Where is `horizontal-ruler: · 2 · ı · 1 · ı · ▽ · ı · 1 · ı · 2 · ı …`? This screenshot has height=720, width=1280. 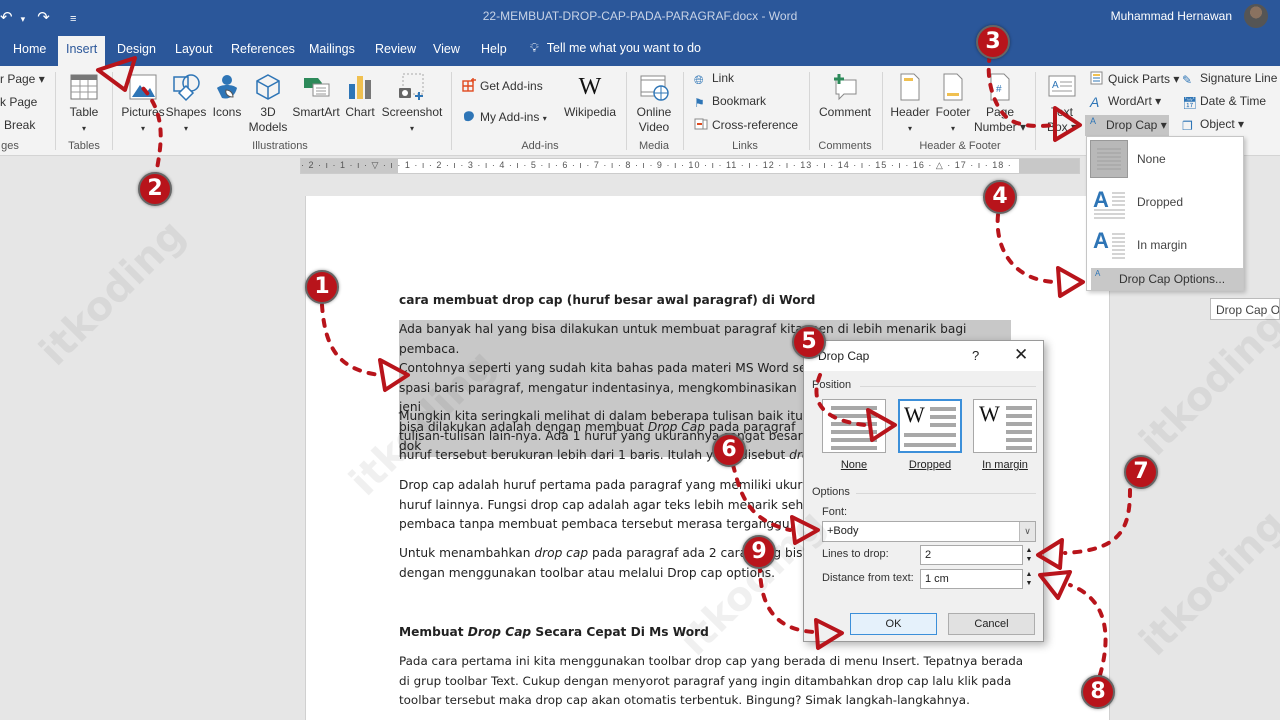 horizontal-ruler: · 2 · ı · 1 · ı · ▽ · ı · 1 · ı · 2 · ı … is located at coordinates (690, 166).